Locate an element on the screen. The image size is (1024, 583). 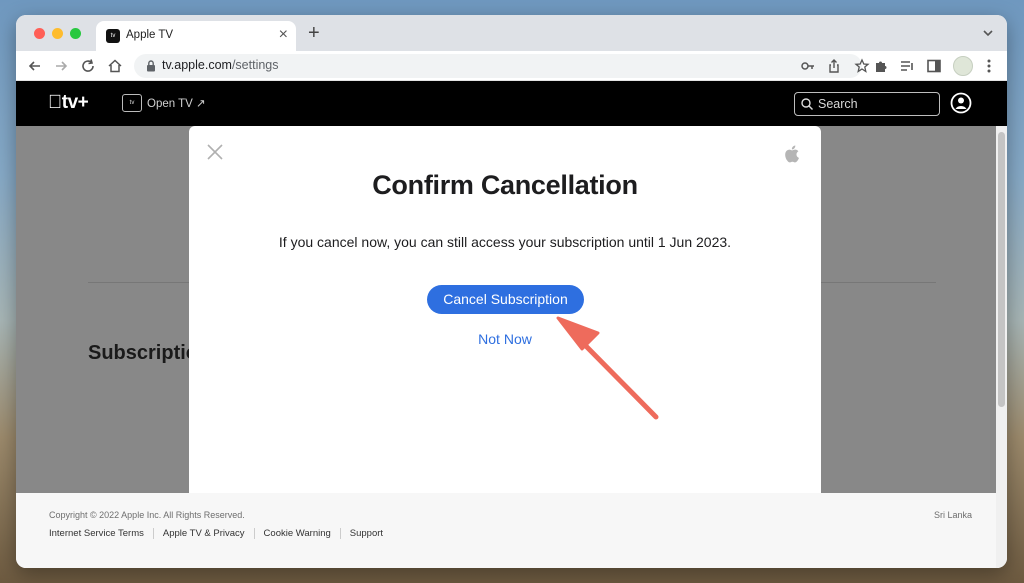
region-link: Sri Lanka is located at coordinates (953, 515).